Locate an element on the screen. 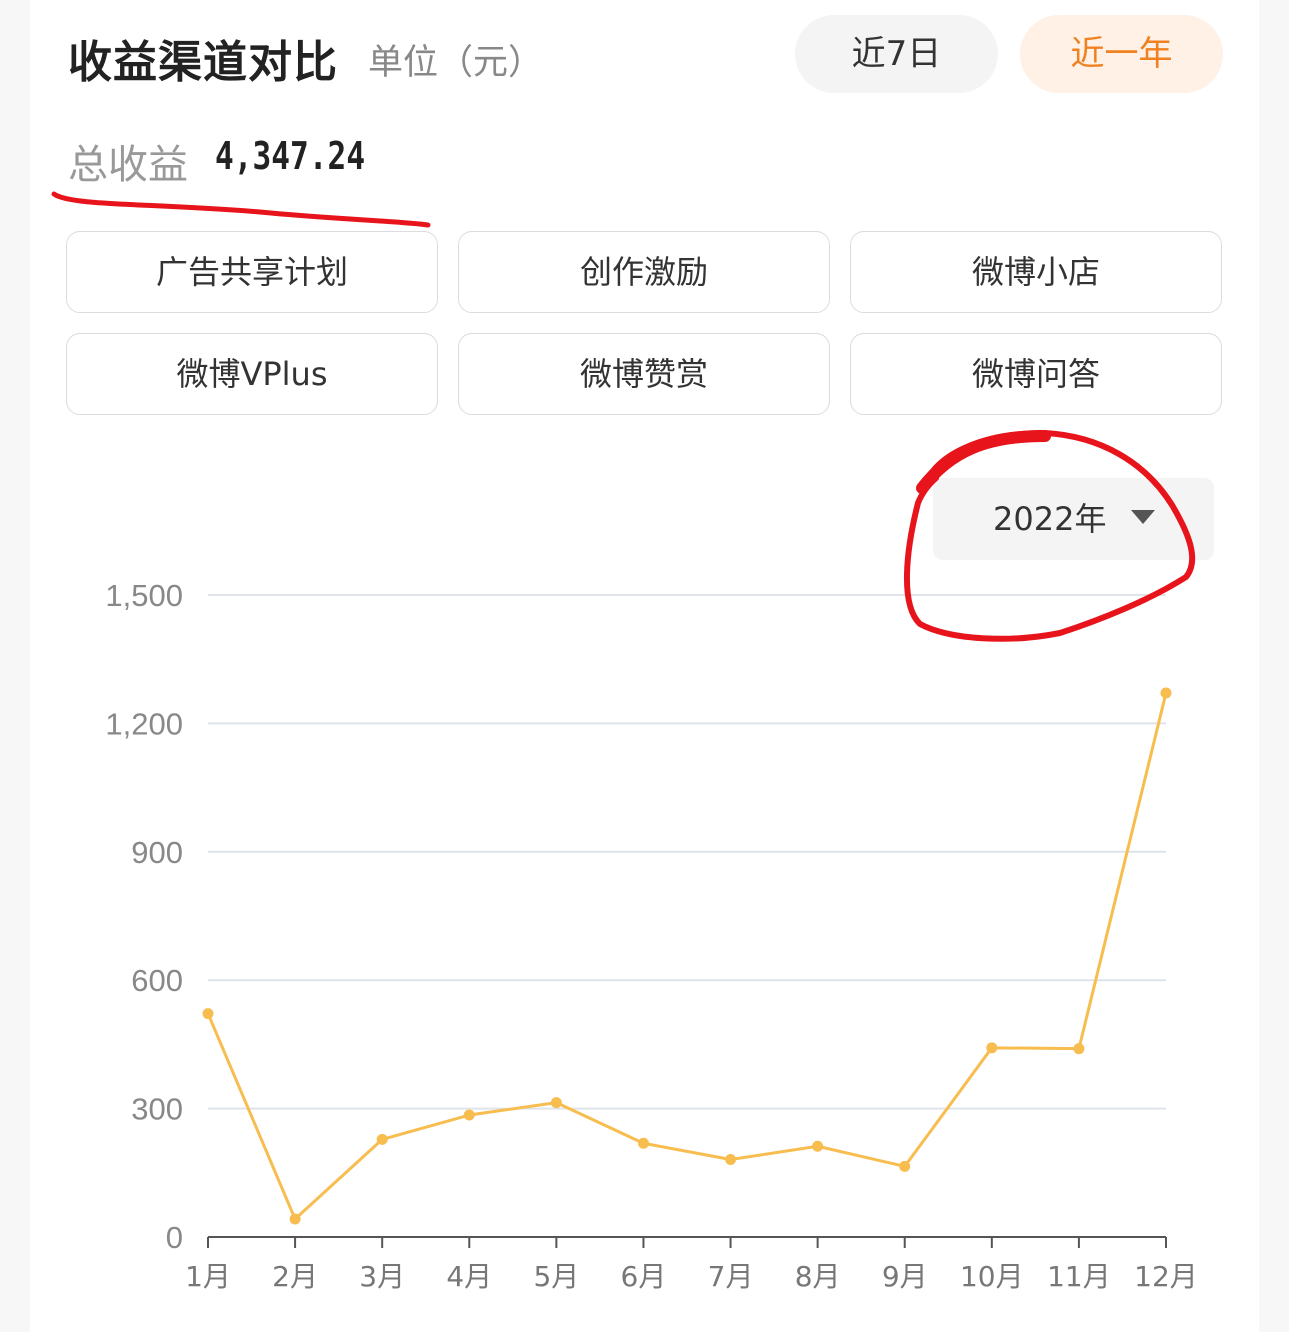 The image size is (1289, 1332). red-circle-thick-stroke is located at coordinates (983, 462).